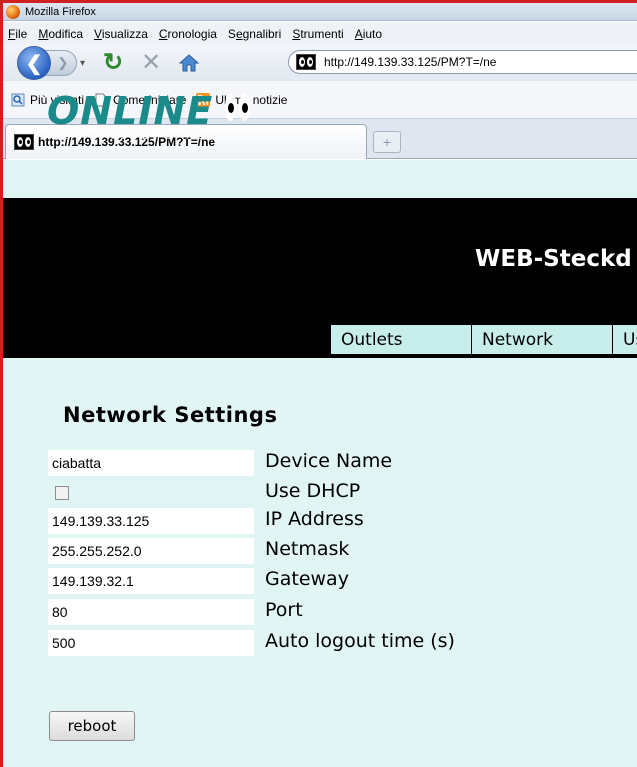 The width and height of the screenshot is (637, 767). I want to click on use-dhcp-checkbox, so click(62, 493).